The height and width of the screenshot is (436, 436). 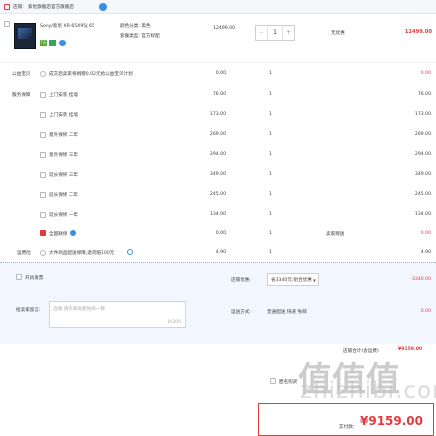 I want to click on message-char-count: 0/200, so click(x=174, y=322).